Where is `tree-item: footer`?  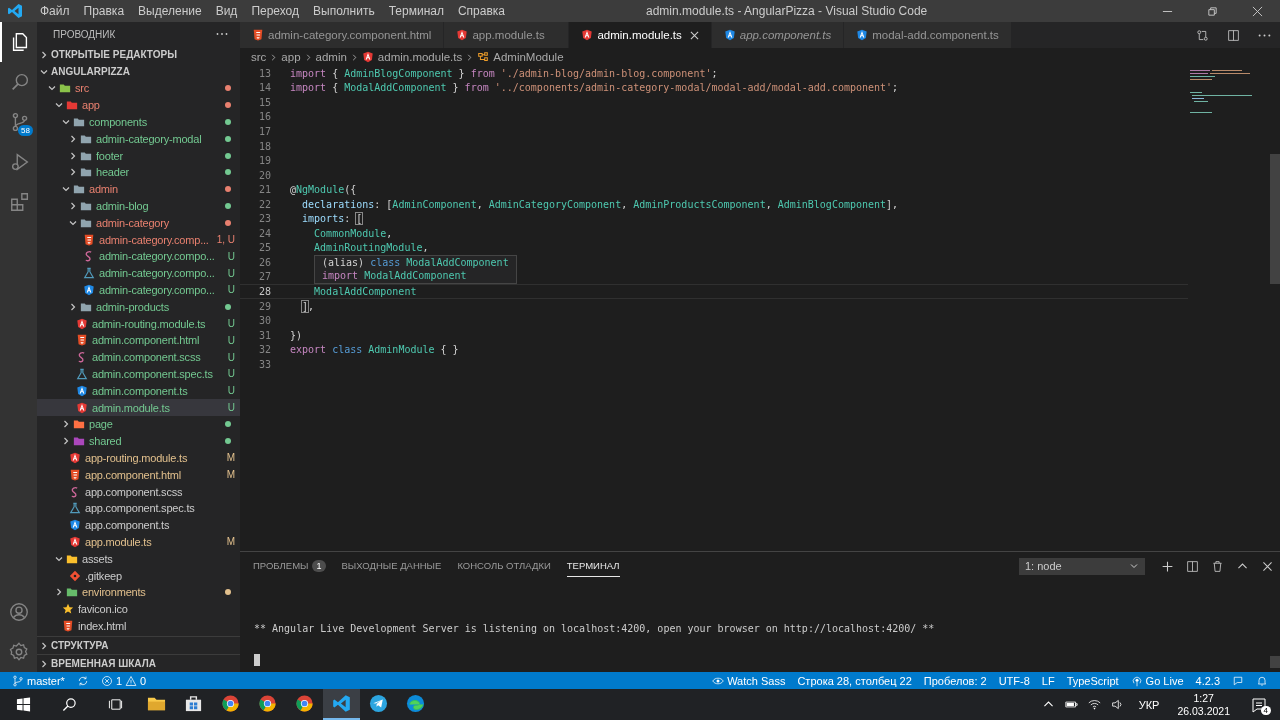 tree-item: footer is located at coordinates (138, 155).